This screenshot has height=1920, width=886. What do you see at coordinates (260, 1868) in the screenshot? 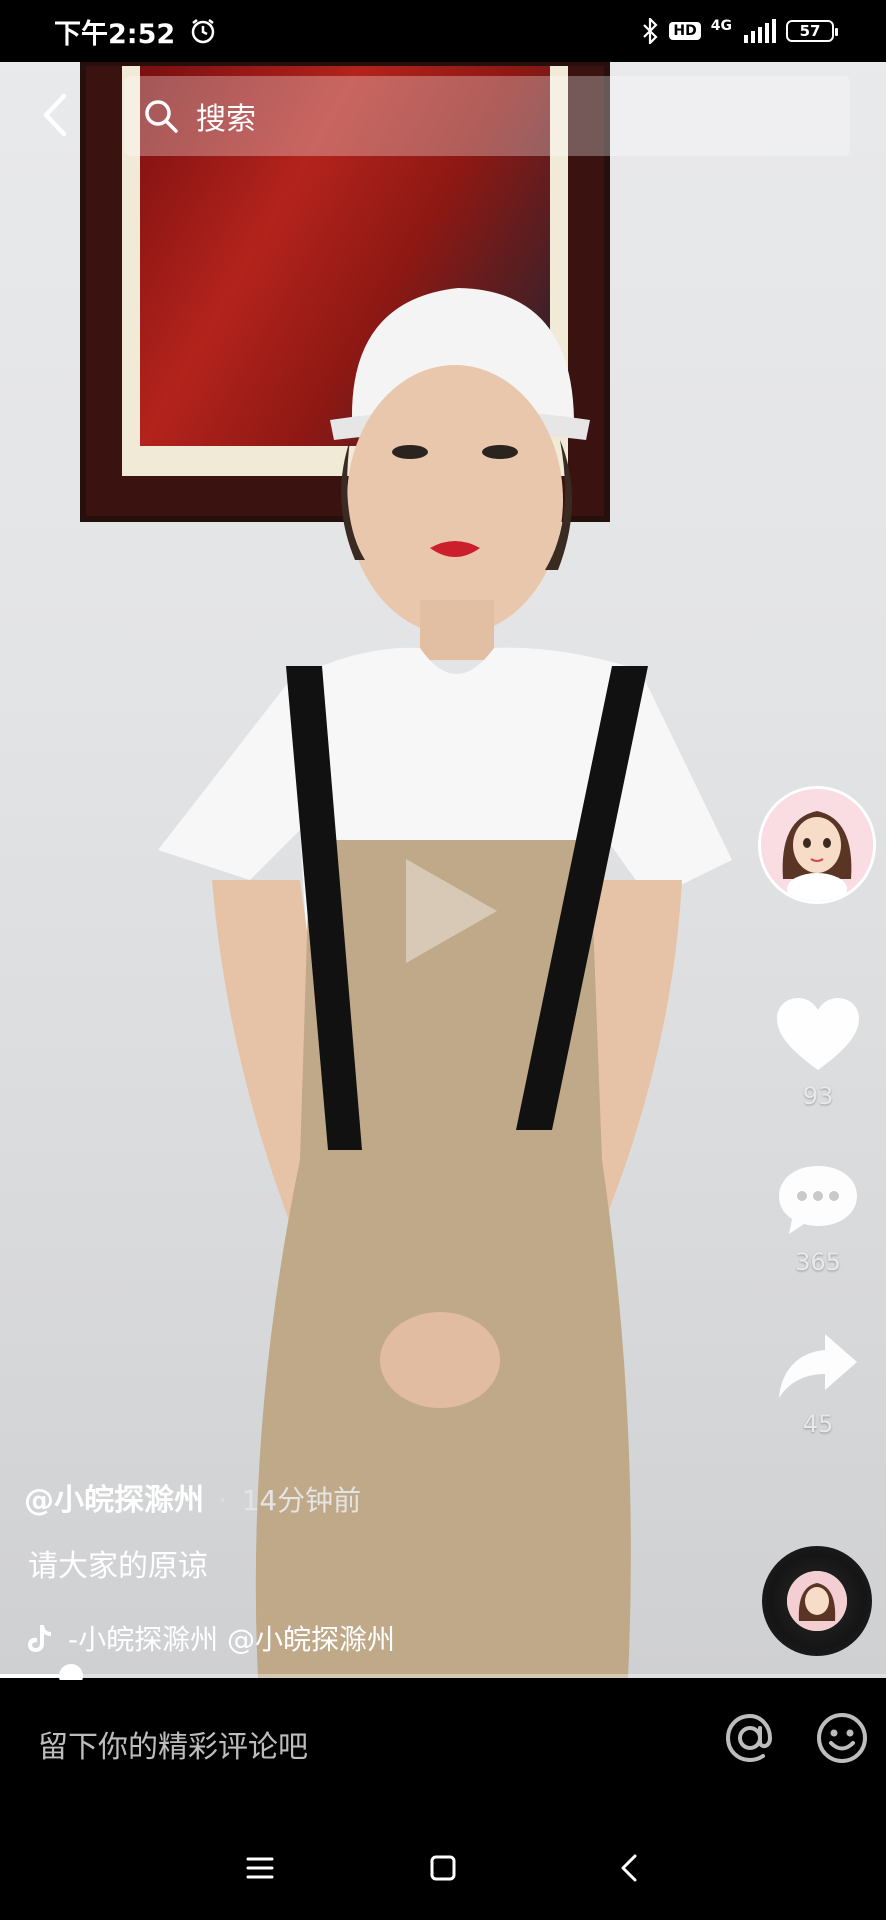
I see `menu-icon` at bounding box center [260, 1868].